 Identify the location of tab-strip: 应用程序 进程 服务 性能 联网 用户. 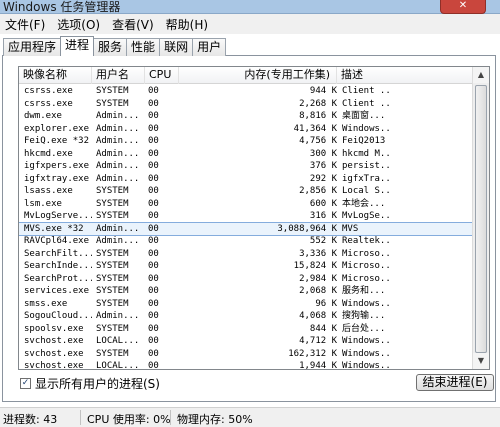
(115, 46).